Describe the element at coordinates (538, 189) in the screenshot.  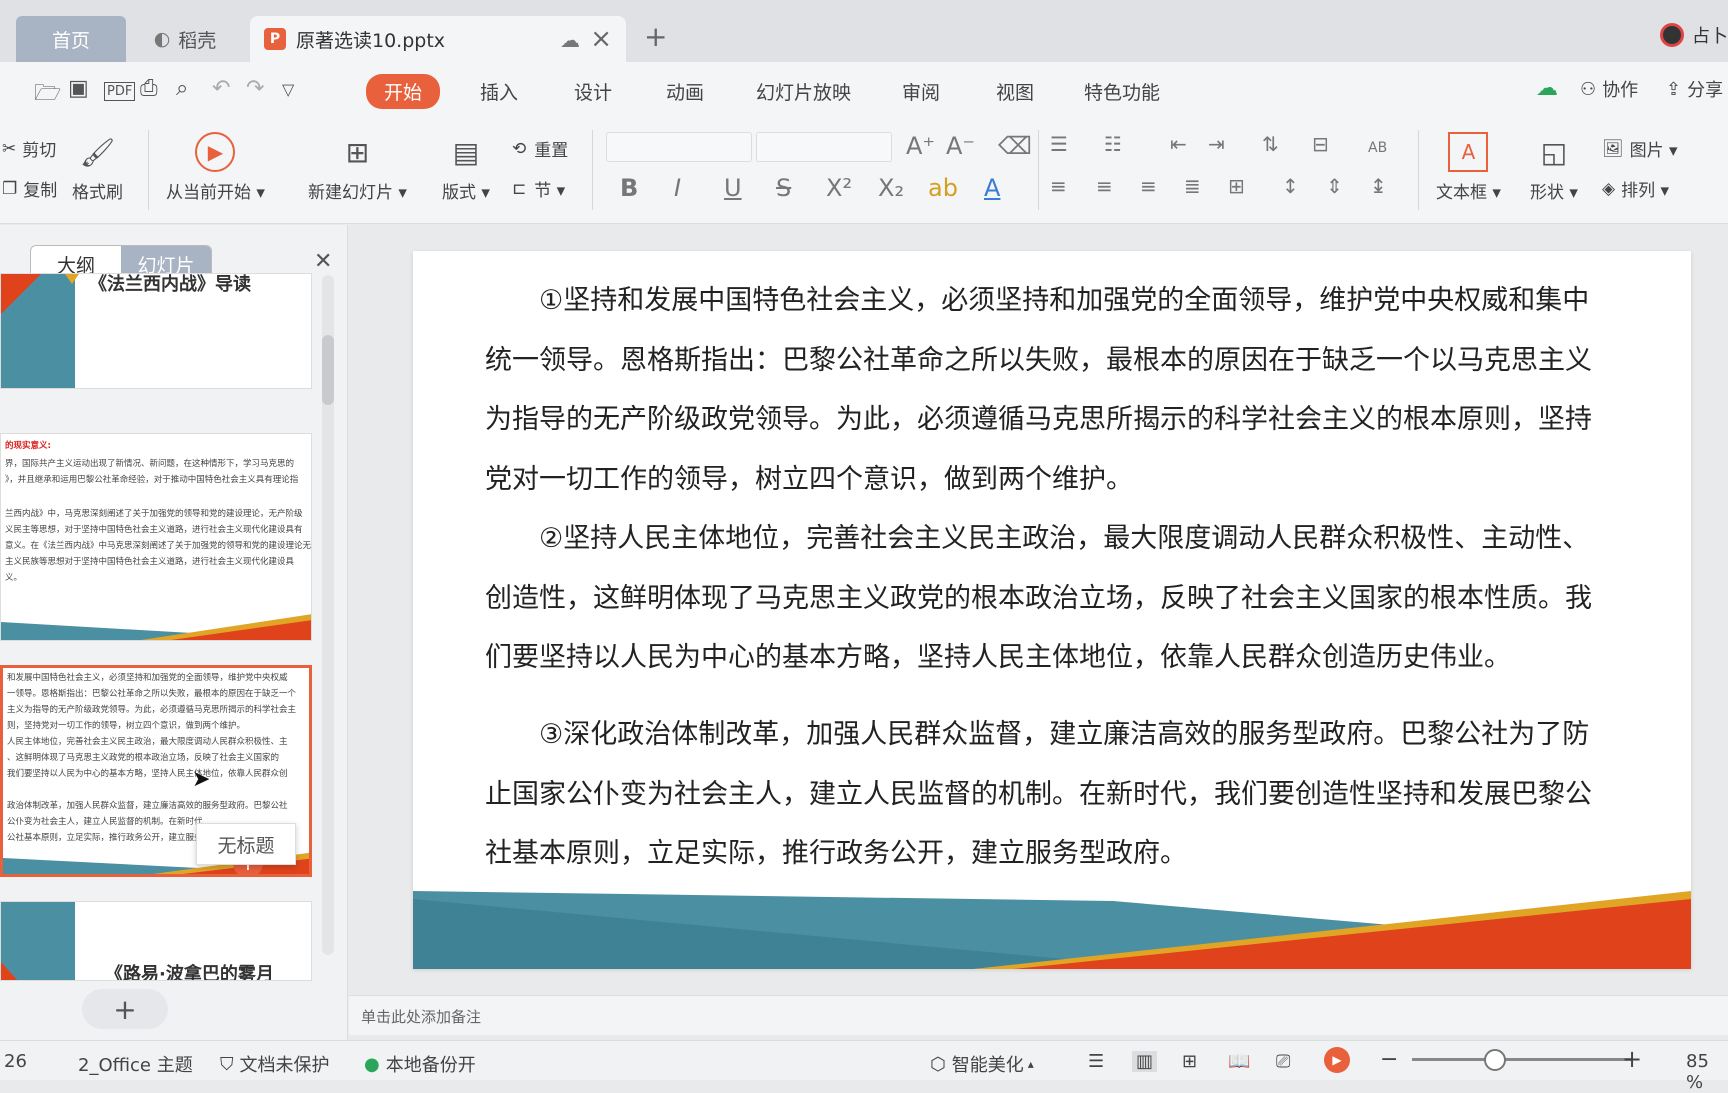
I see `section-button: ⊏ 节 ▾` at that location.